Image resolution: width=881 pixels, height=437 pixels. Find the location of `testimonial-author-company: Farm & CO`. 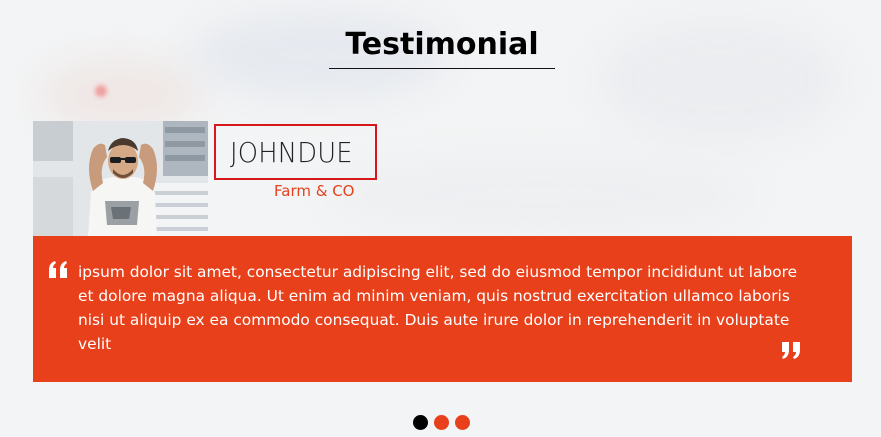

testimonial-author-company: Farm & CO is located at coordinates (314, 191).